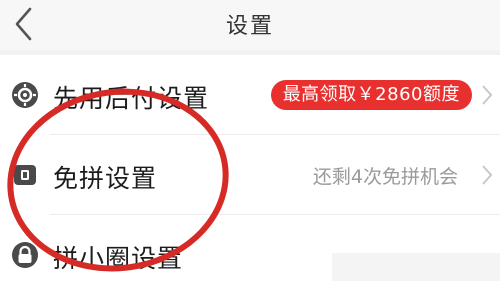 Image resolution: width=500 pixels, height=281 pixels. I want to click on wallet-icon, so click(25, 175).